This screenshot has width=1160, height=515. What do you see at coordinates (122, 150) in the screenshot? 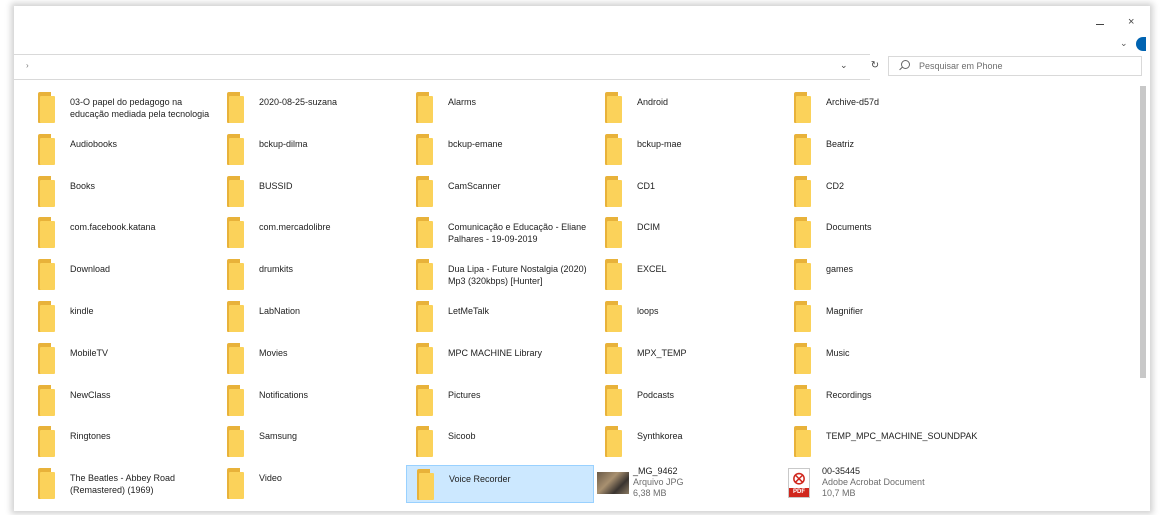
I see `folder-item: Audiobooks` at bounding box center [122, 150].